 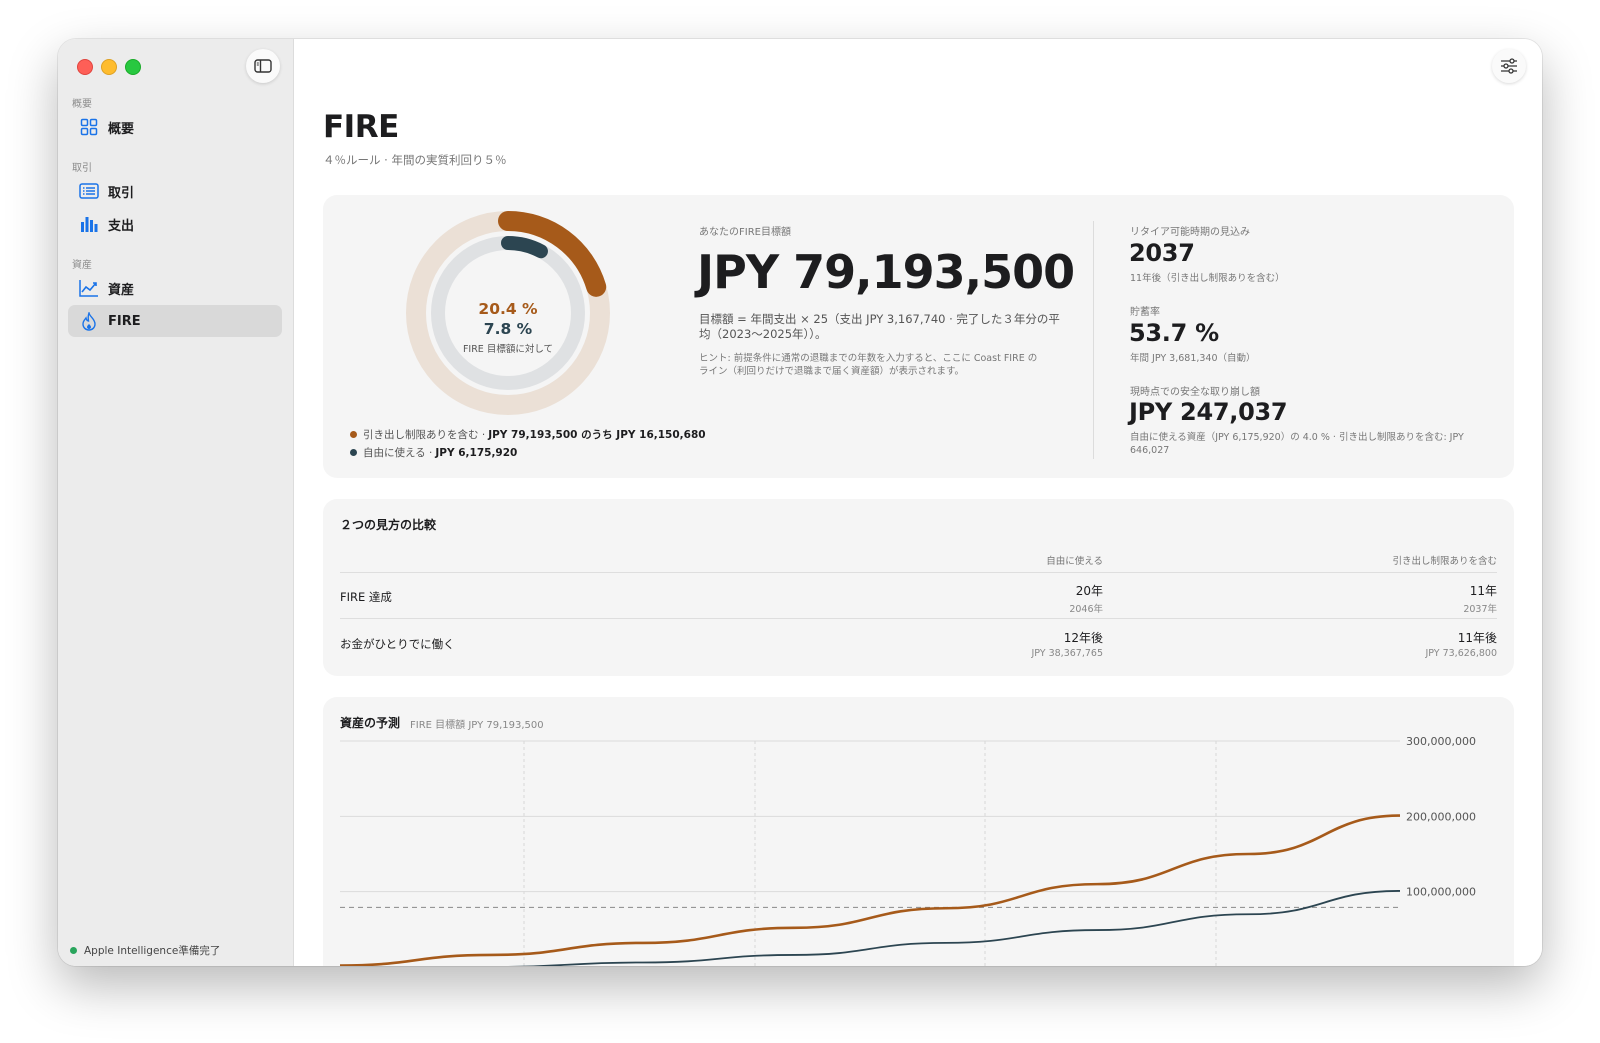 I want to click on status-indicator: Apple Intelligence準備完了, so click(x=145, y=950).